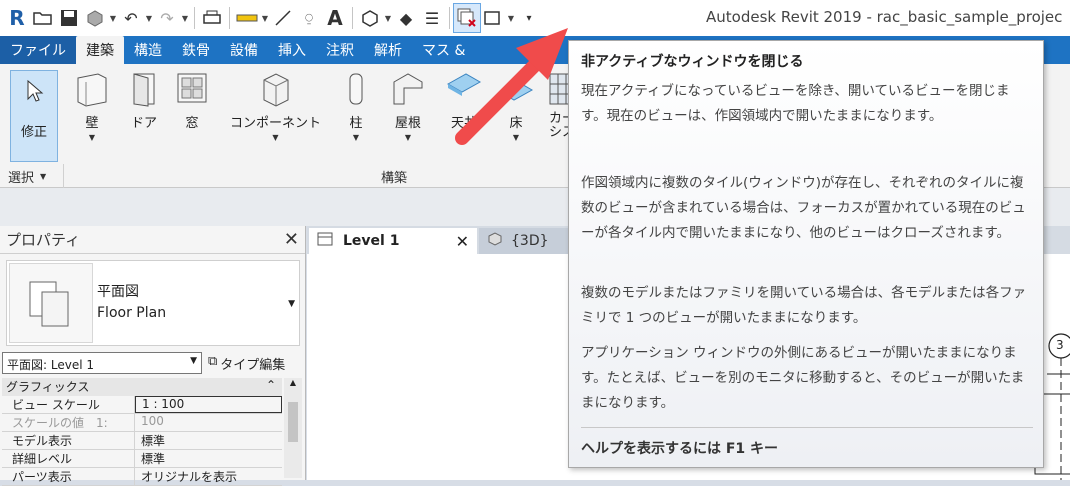 This screenshot has width=1070, height=486. Describe the element at coordinates (388, 50) in the screenshot. I see `tab-analyze: 解析` at that location.